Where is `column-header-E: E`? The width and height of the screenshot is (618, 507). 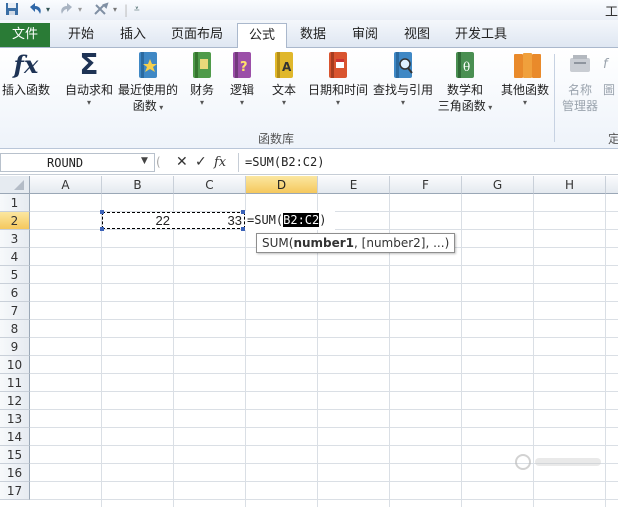 column-header-E: E is located at coordinates (354, 185).